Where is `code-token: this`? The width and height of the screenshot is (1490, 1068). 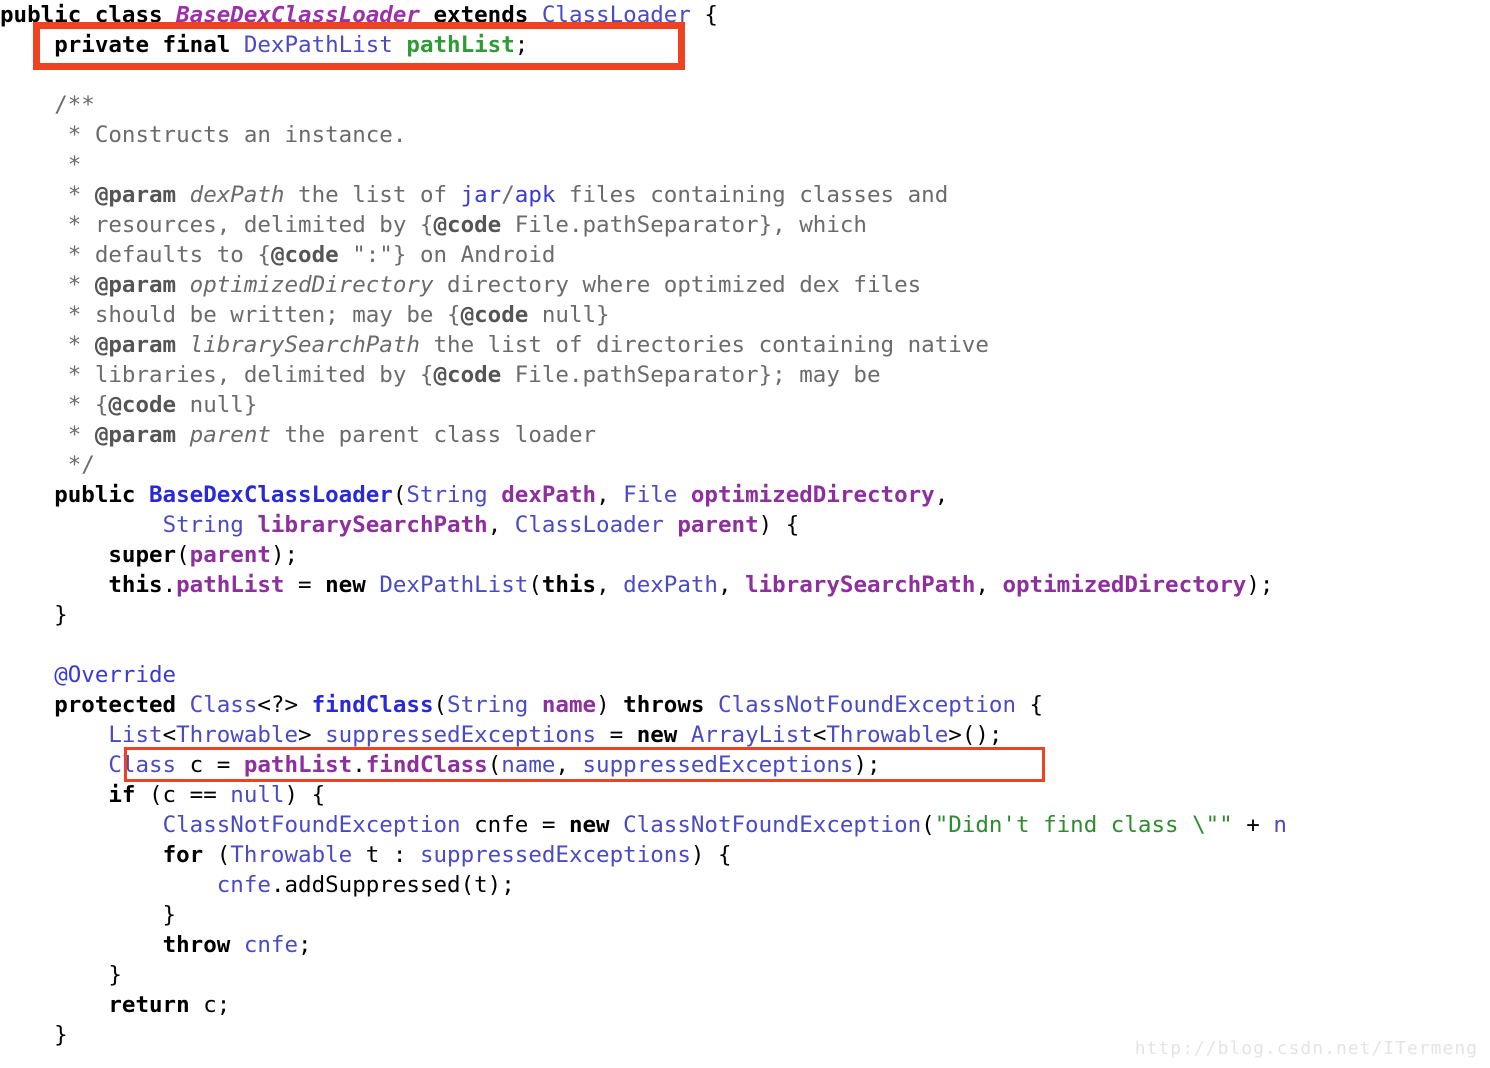 code-token: this is located at coordinates (569, 585).